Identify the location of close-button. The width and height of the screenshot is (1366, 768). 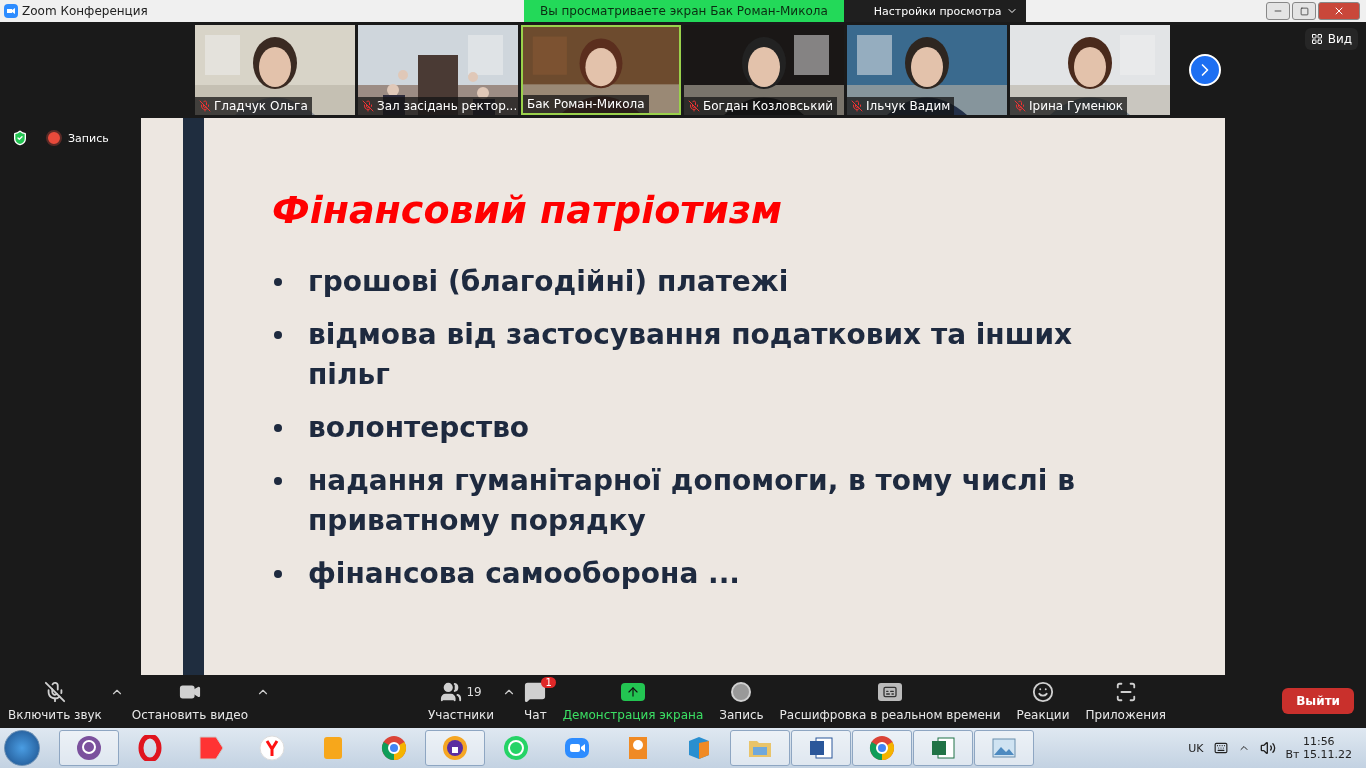
(1339, 11).